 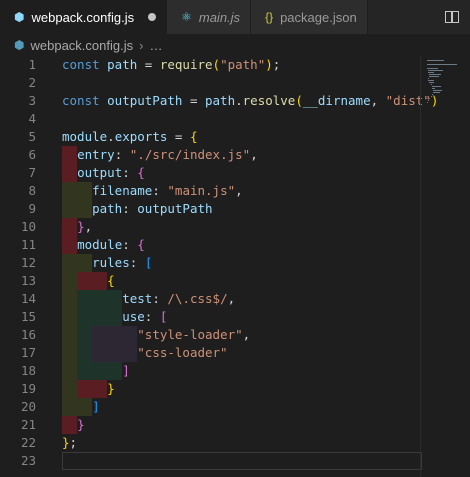 I want to click on code-line: 22};, so click(x=210, y=443).